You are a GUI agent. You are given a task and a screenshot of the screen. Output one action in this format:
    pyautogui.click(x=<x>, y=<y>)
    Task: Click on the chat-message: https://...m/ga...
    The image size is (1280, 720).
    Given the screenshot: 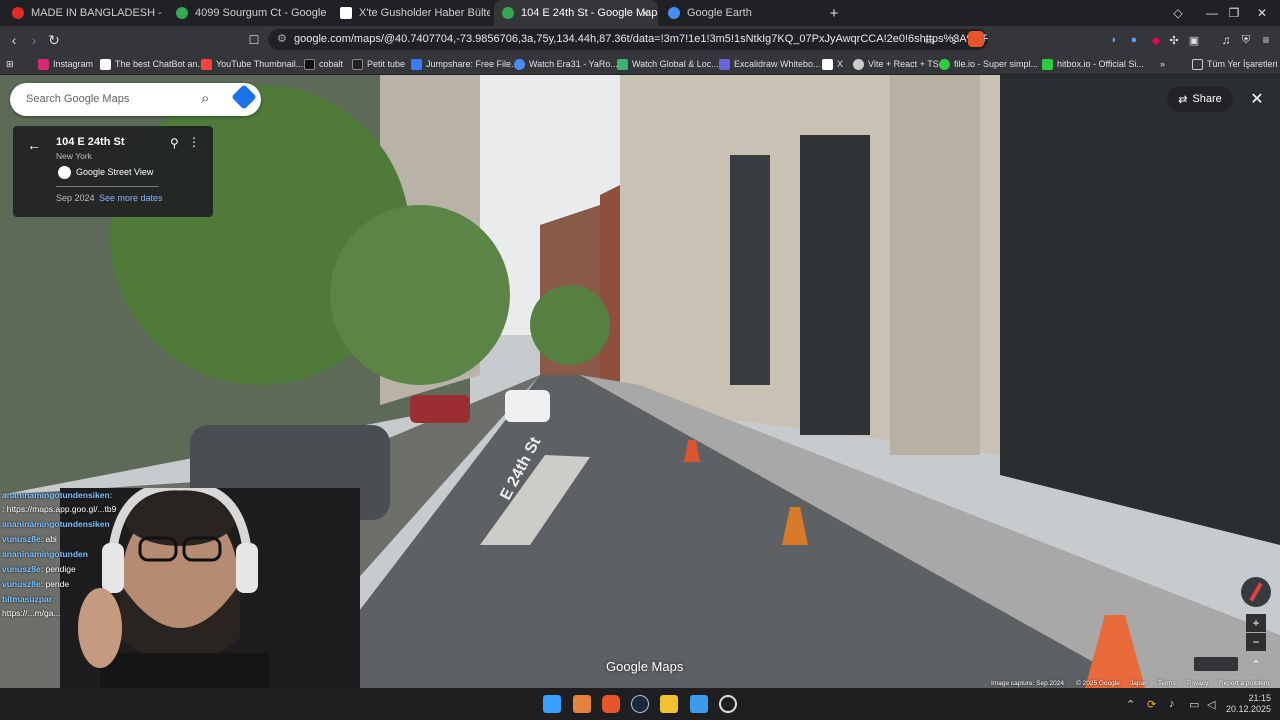 What is the action you would take?
    pyautogui.click(x=31, y=613)
    